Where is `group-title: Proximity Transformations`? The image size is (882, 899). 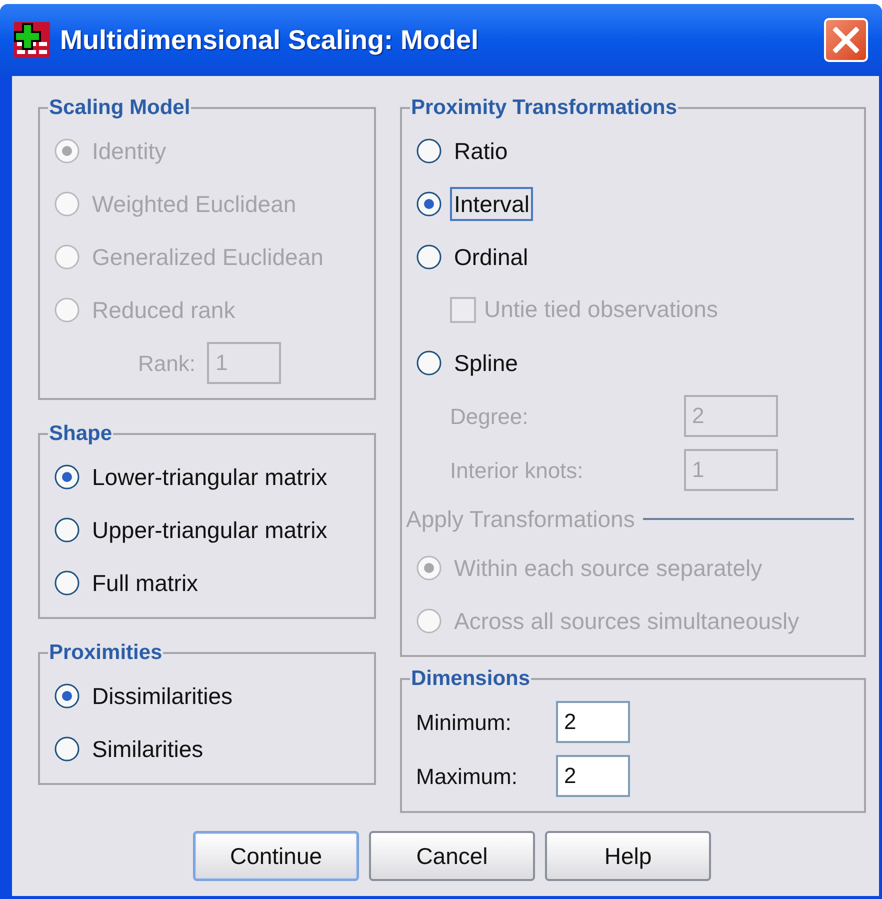 group-title: Proximity Transformations is located at coordinates (544, 108).